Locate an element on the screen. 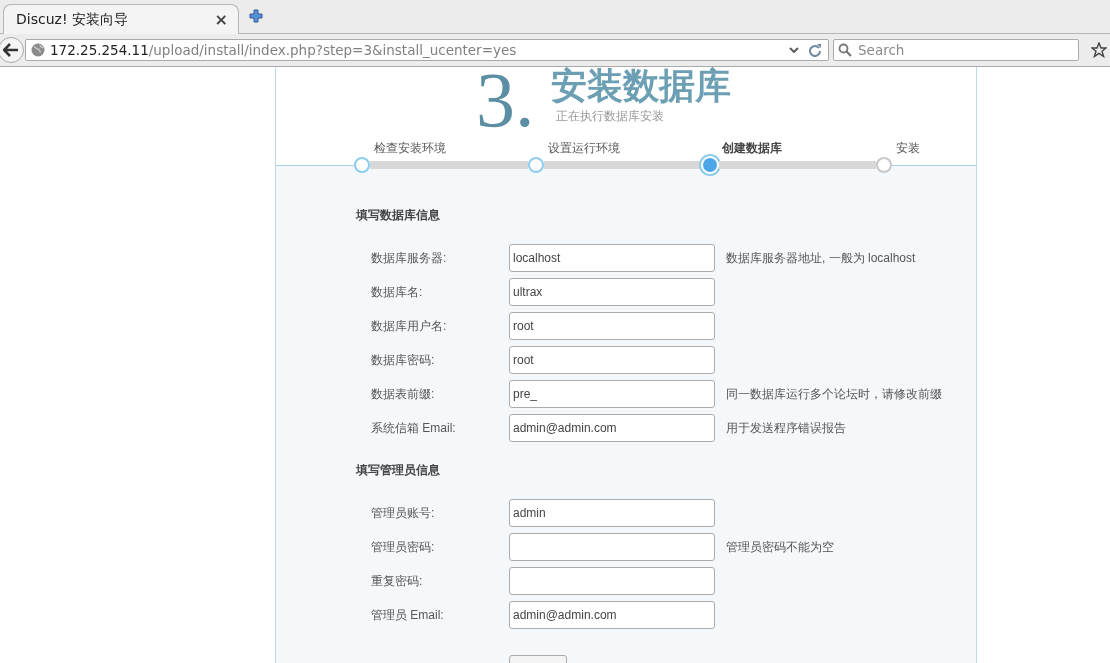 This screenshot has height=663, width=1110. input-field: pre_ is located at coordinates (612, 394).